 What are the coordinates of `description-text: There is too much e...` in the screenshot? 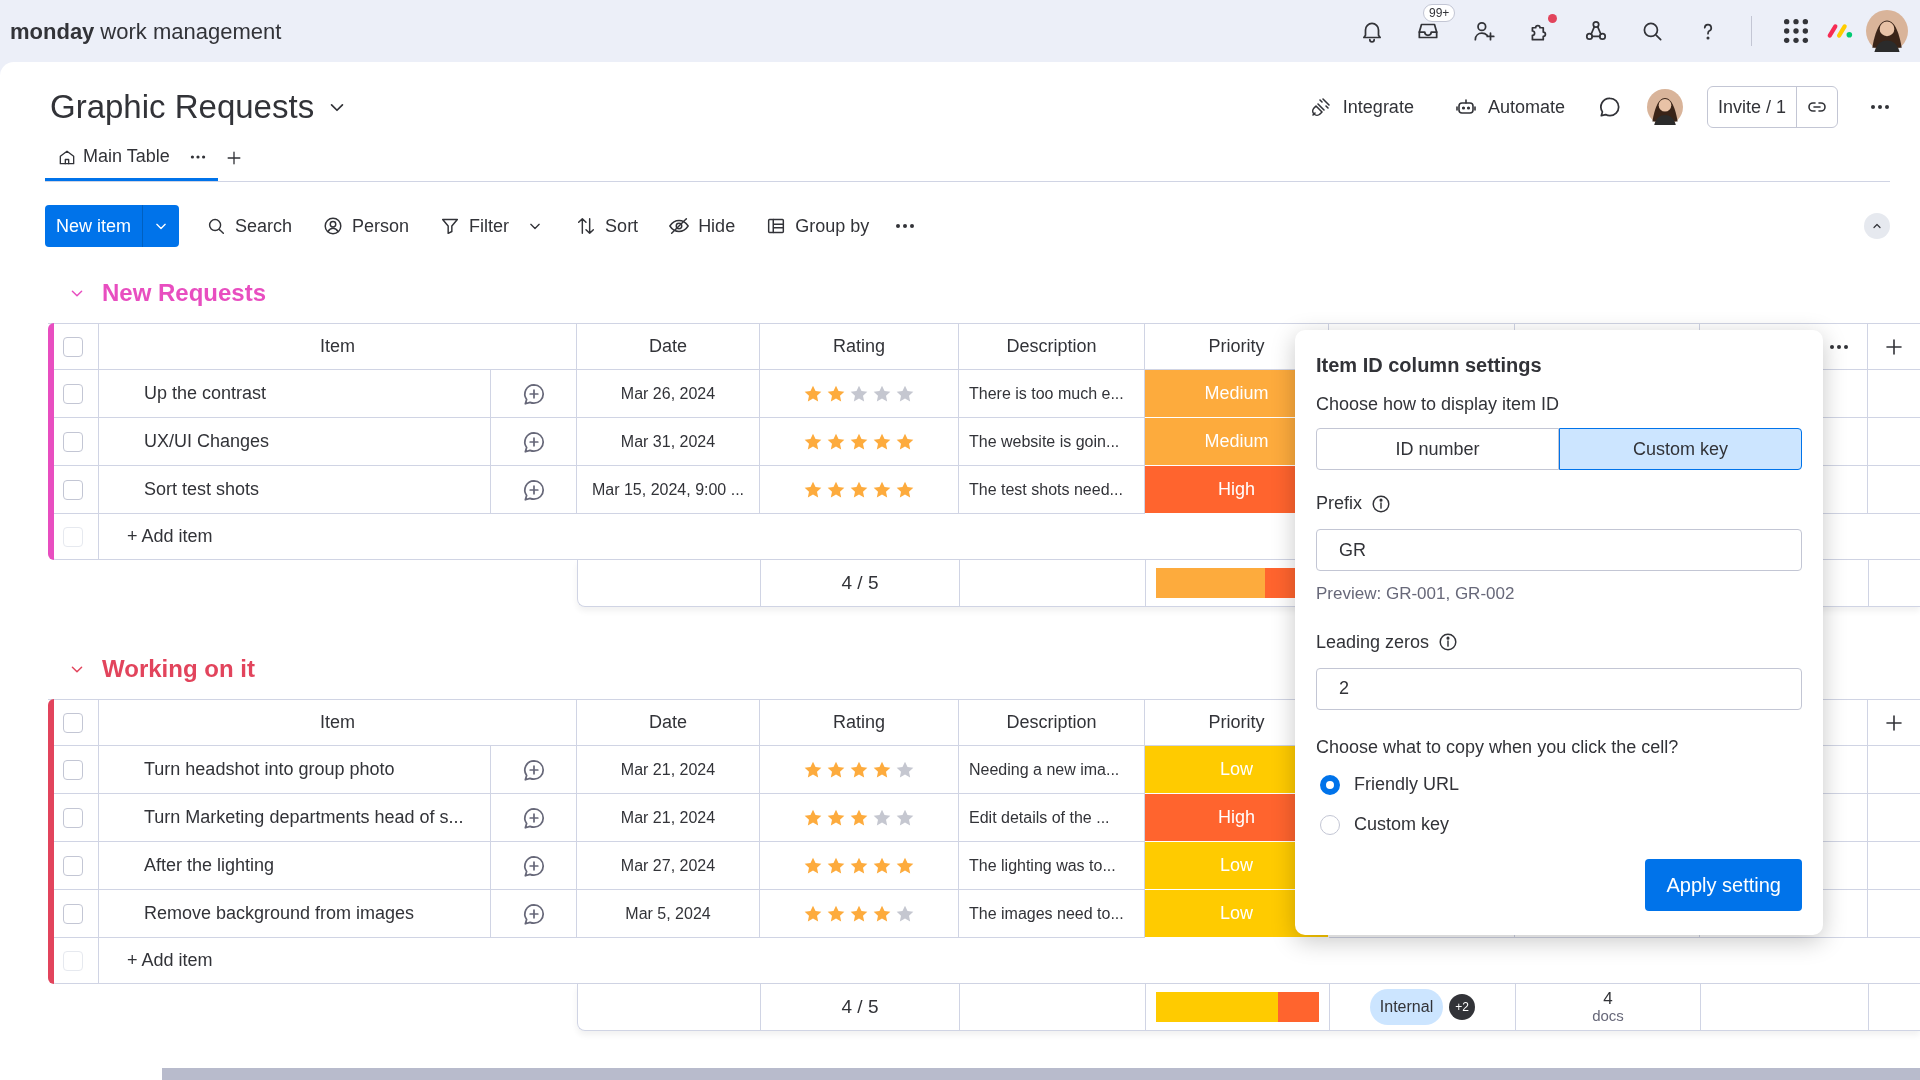 It's located at (1046, 393).